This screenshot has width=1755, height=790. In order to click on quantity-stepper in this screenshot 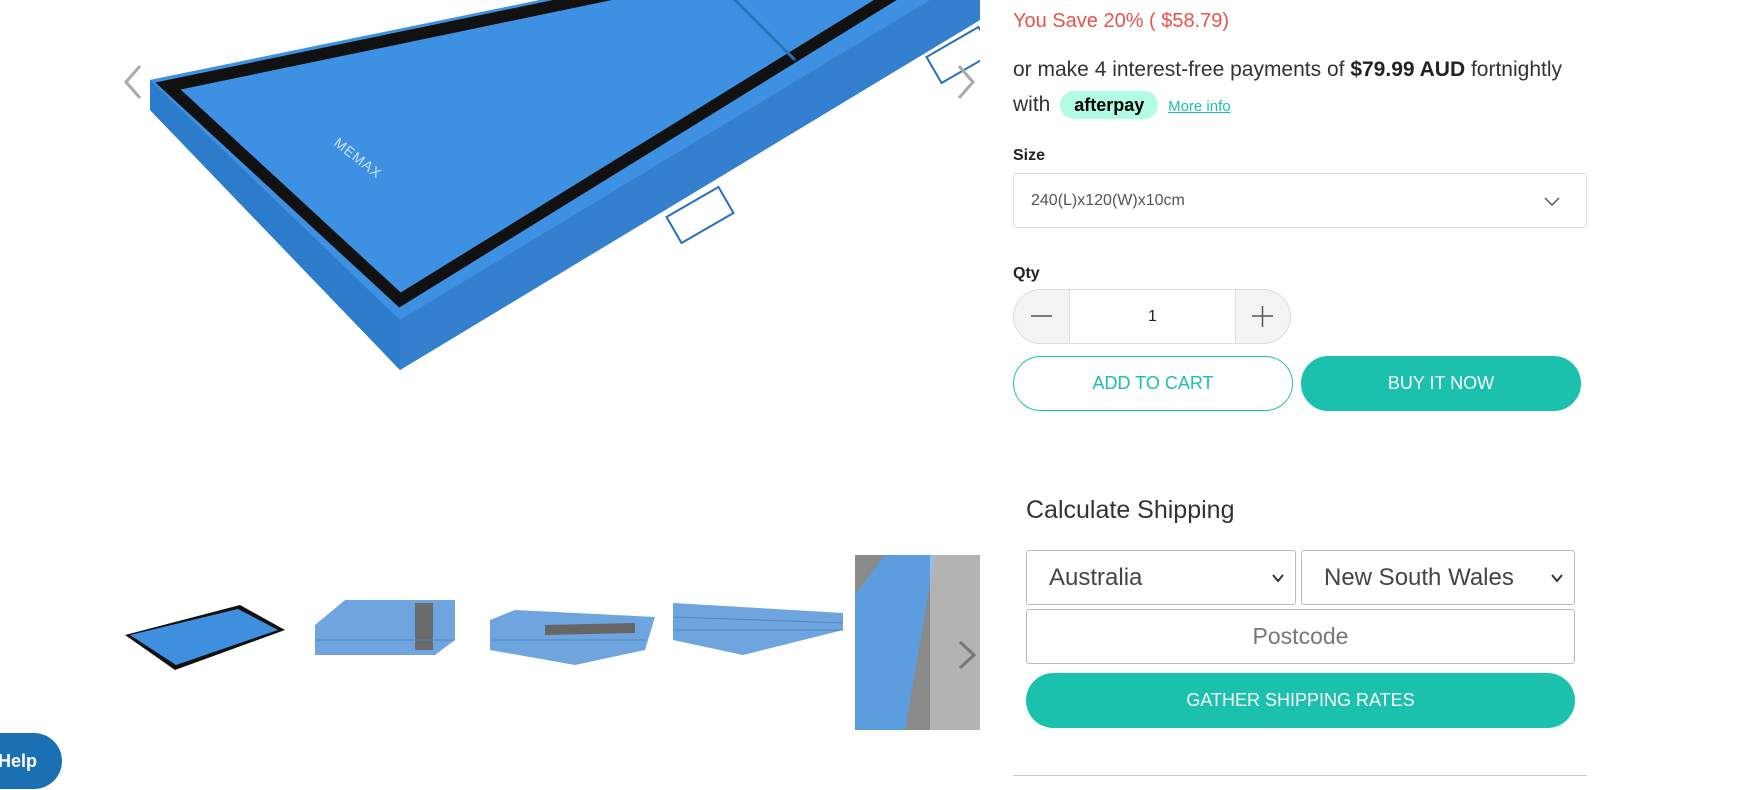, I will do `click(1152, 316)`.